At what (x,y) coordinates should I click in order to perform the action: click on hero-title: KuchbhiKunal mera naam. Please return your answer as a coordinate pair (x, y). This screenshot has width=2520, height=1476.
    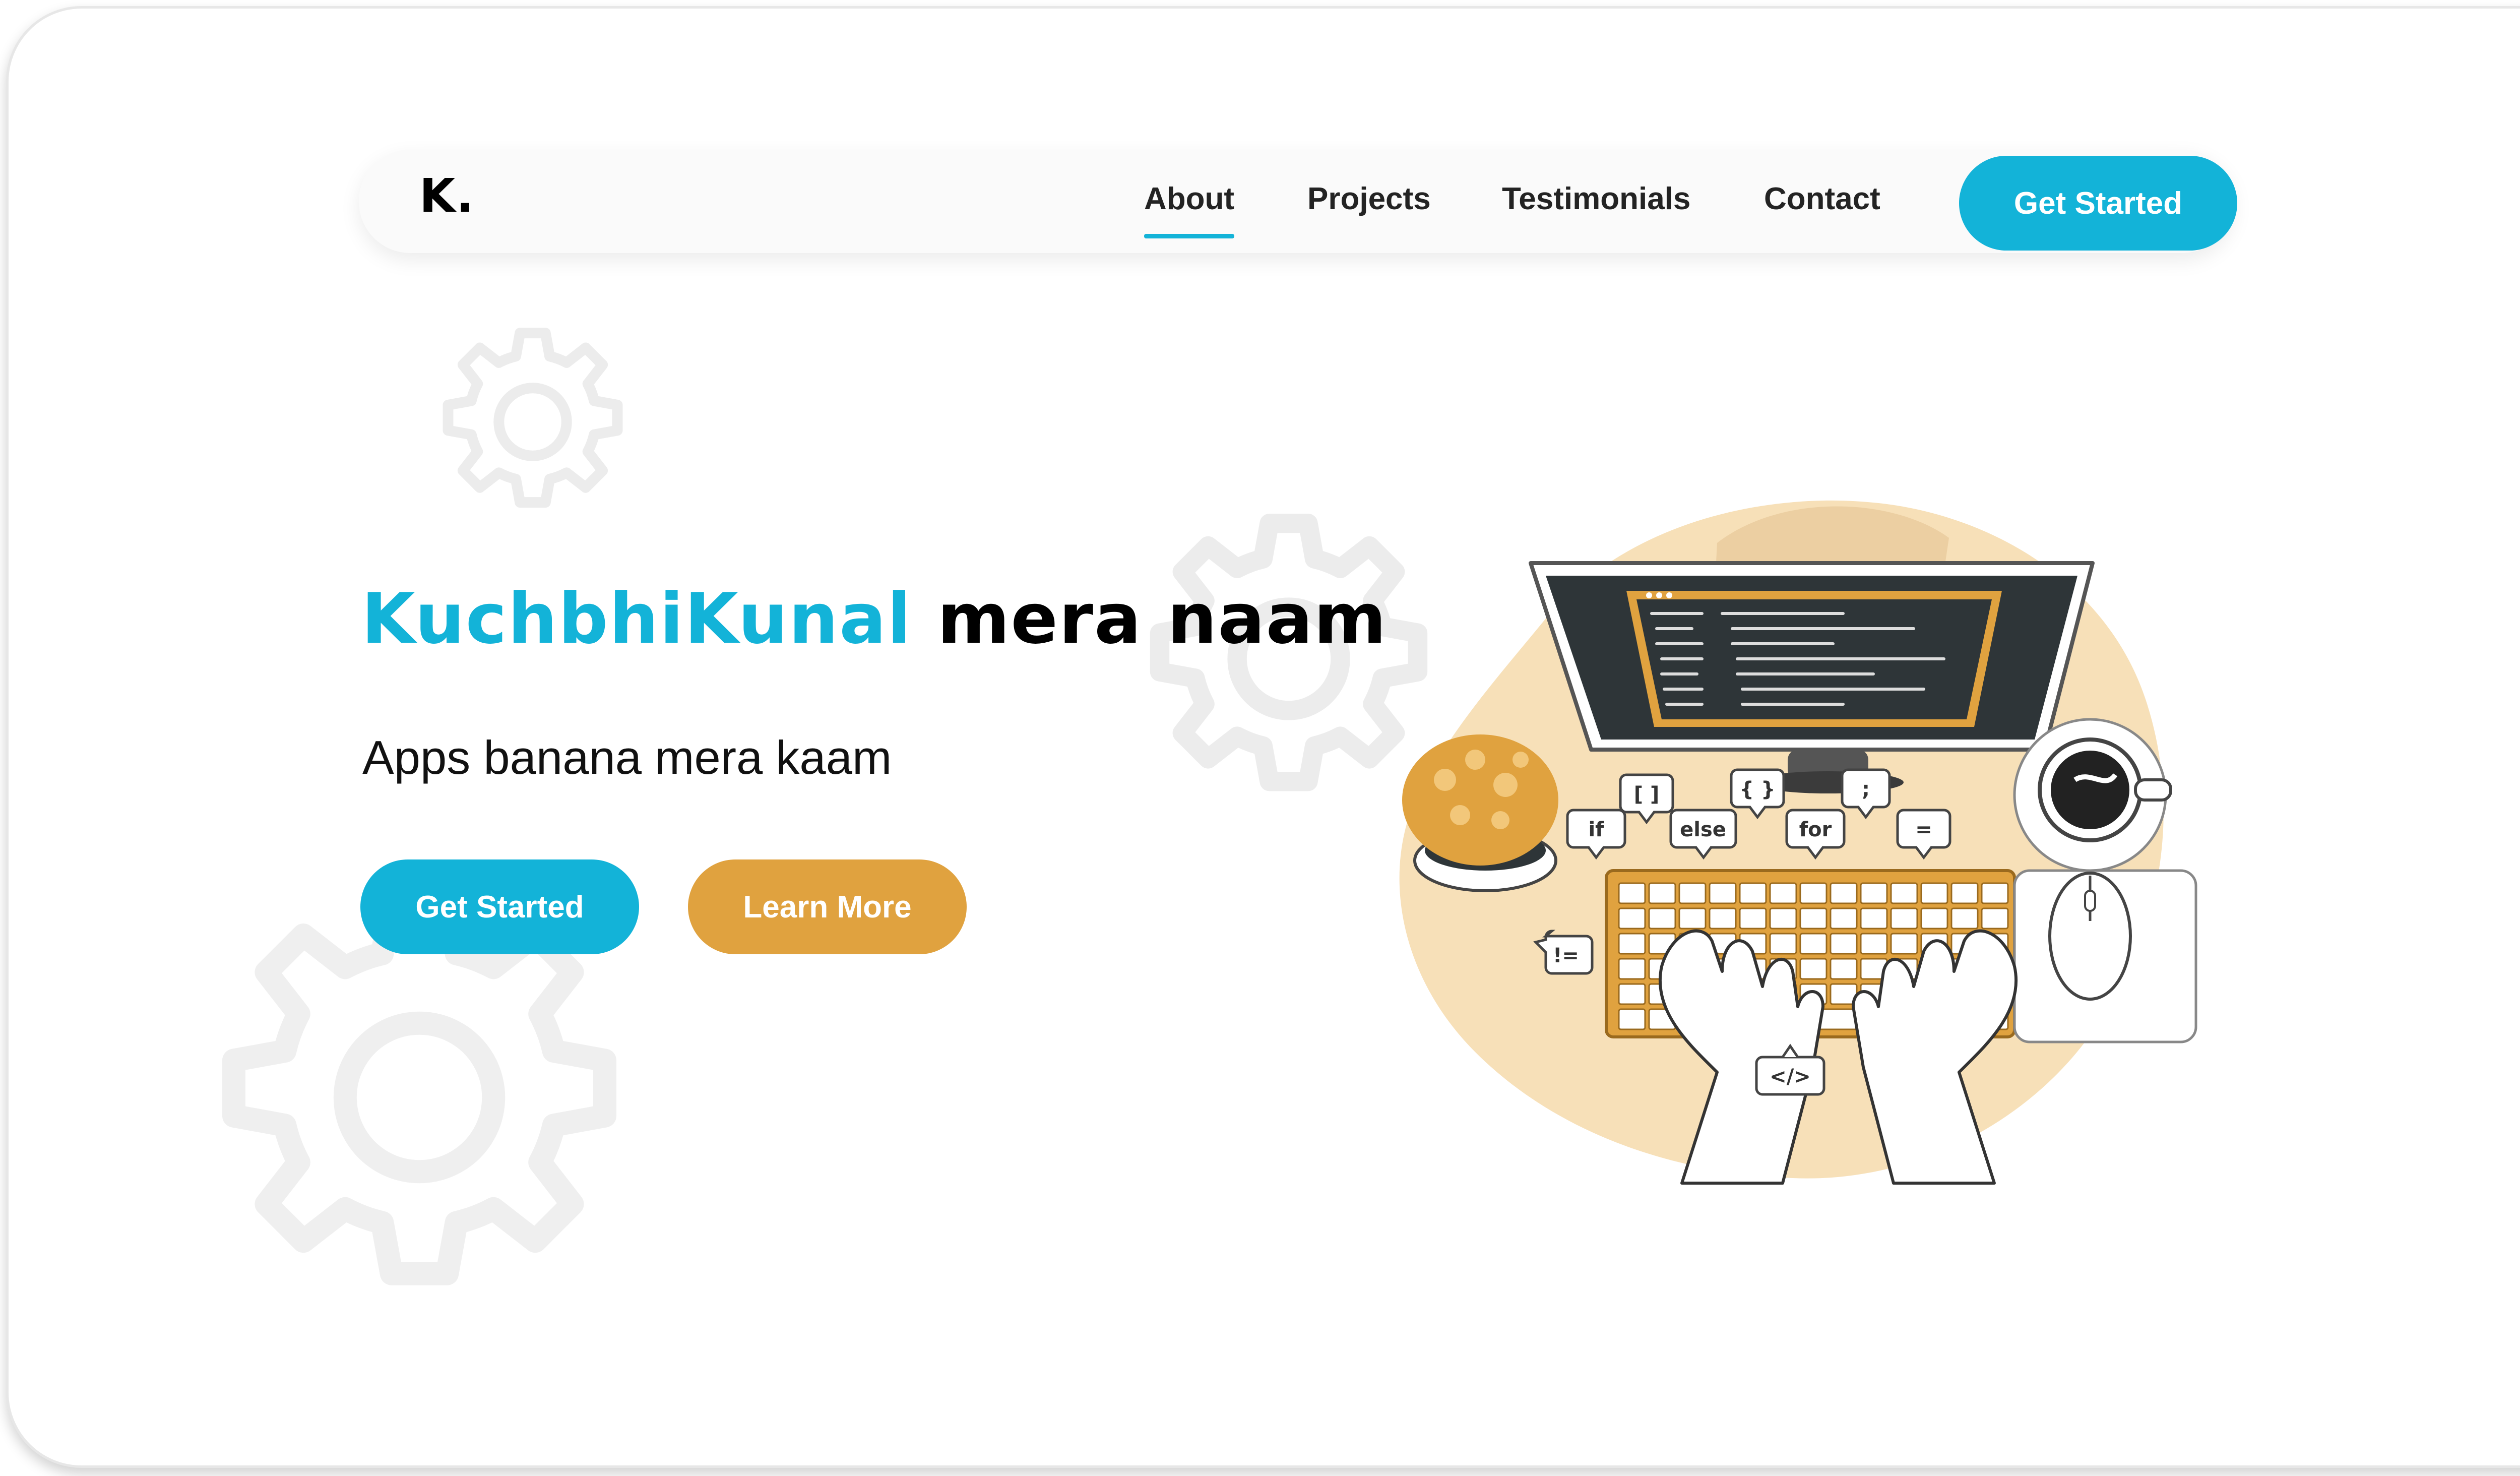
    Looking at the image, I should click on (874, 618).